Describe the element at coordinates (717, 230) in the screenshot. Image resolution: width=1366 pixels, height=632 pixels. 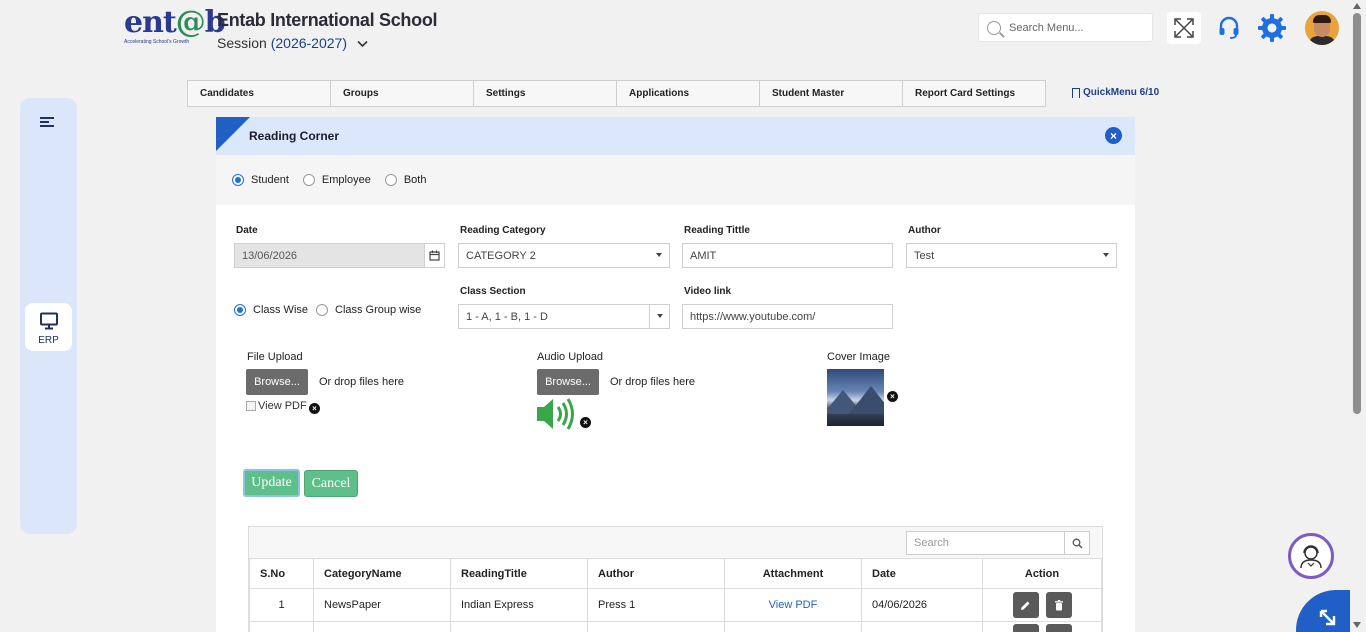
I see `reading-title-label: Reading Tittle` at that location.